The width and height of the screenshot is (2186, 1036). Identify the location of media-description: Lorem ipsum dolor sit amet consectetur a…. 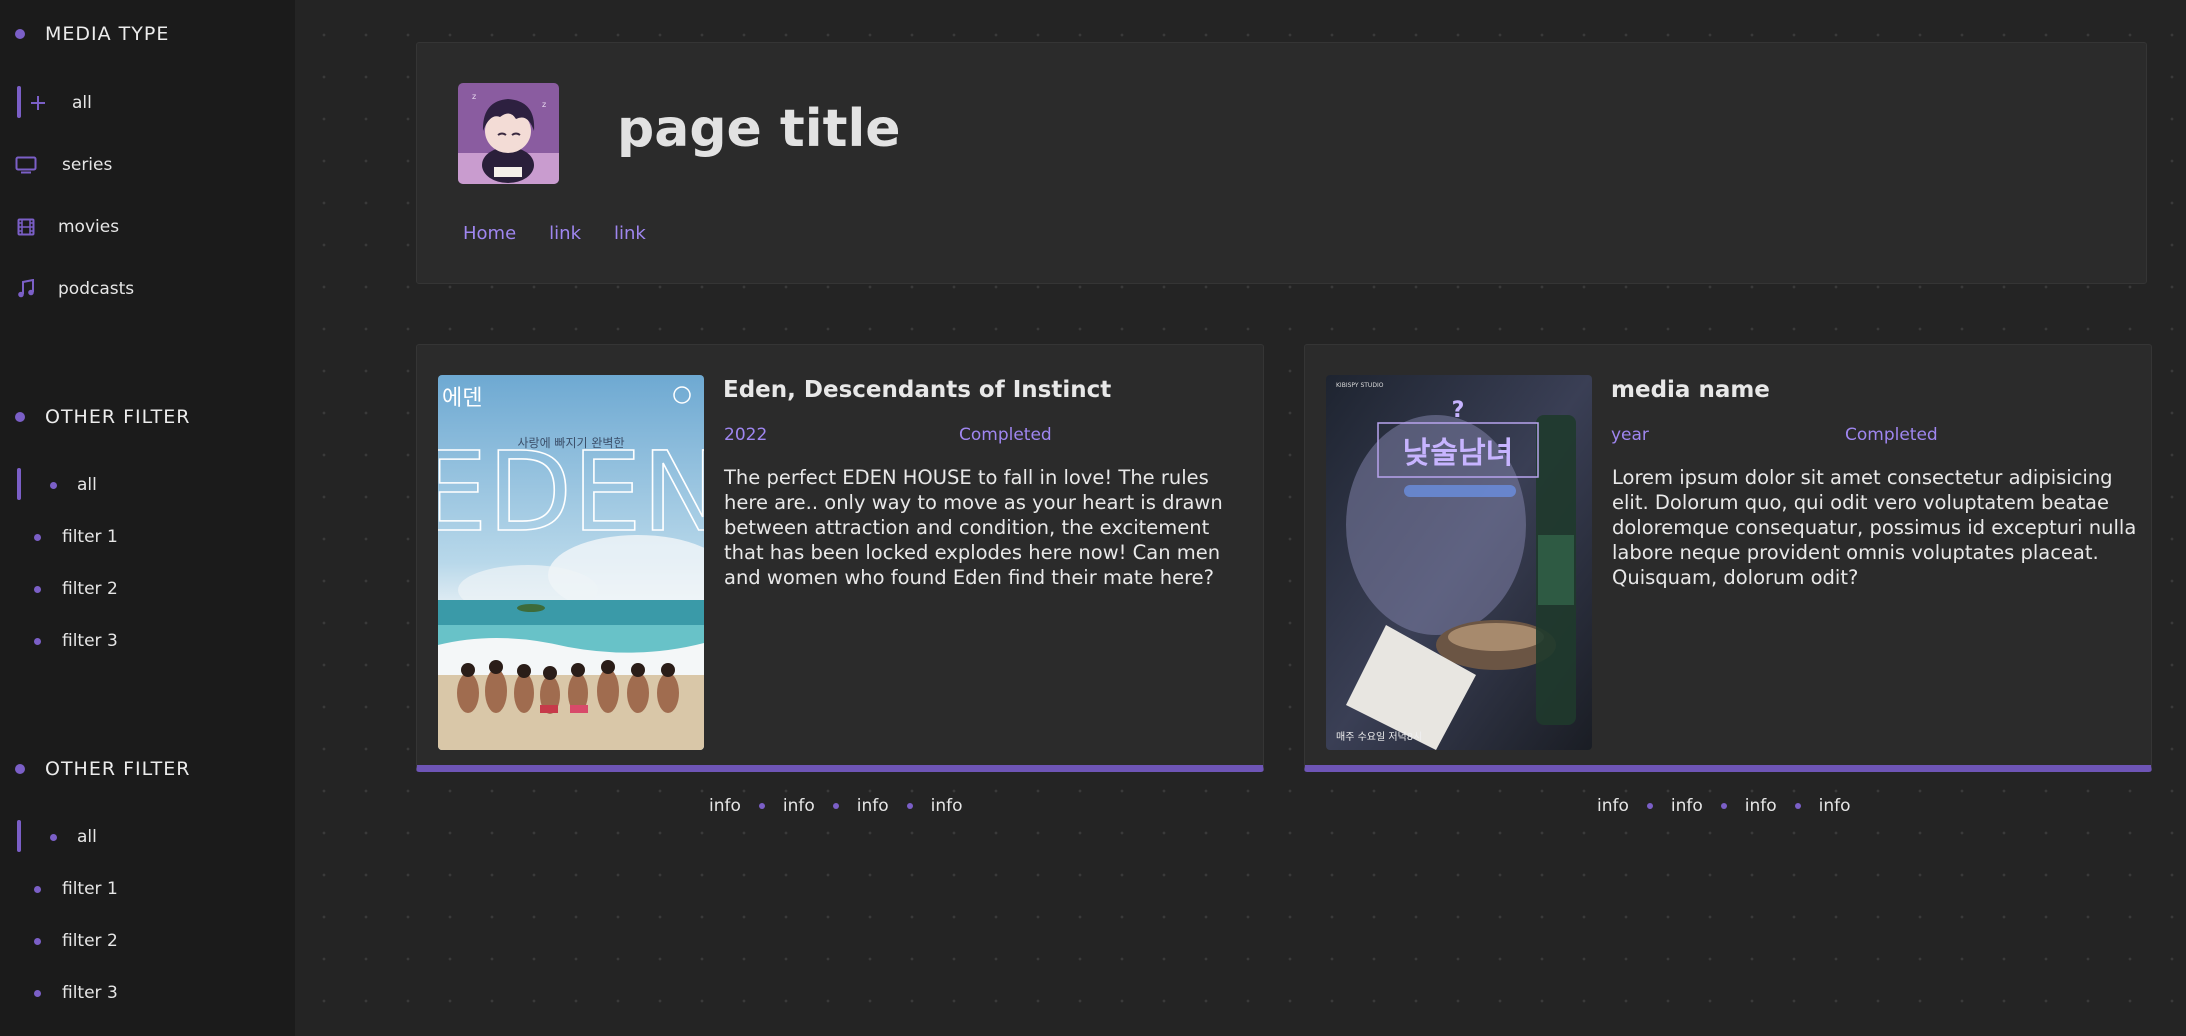
(1874, 527).